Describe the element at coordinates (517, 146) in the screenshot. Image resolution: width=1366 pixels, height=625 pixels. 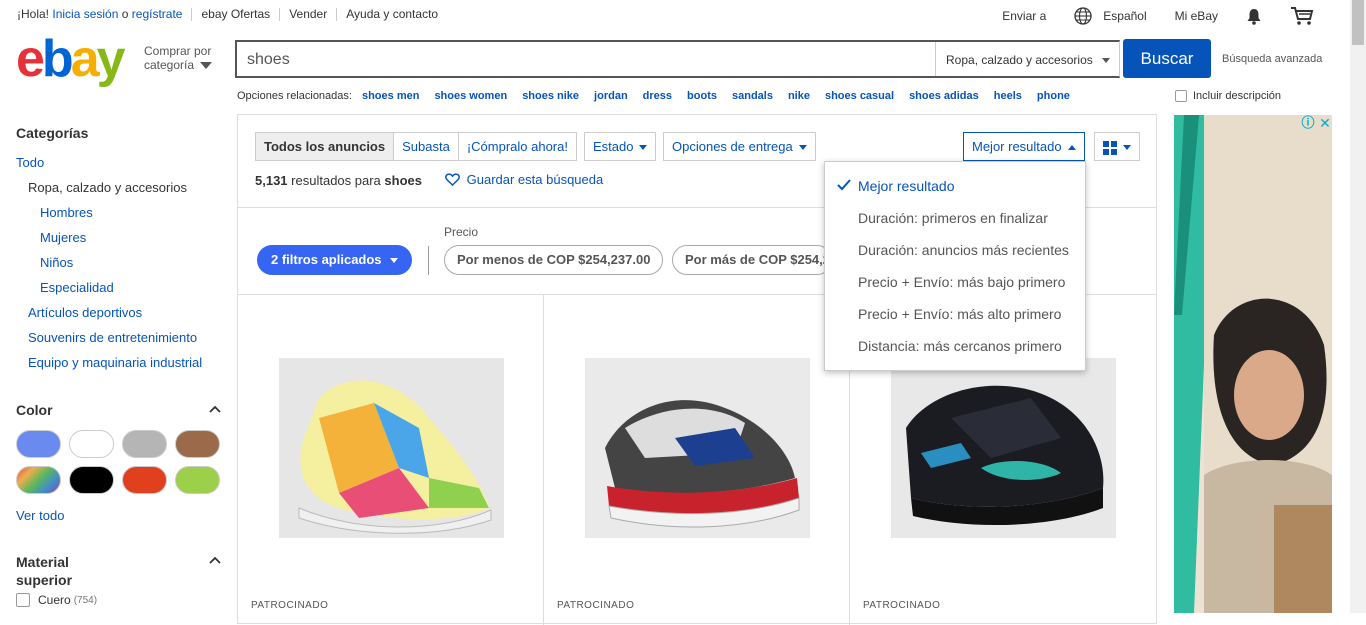
I see `tab-buy-now: ¡Cómpralo ahora!` at that location.